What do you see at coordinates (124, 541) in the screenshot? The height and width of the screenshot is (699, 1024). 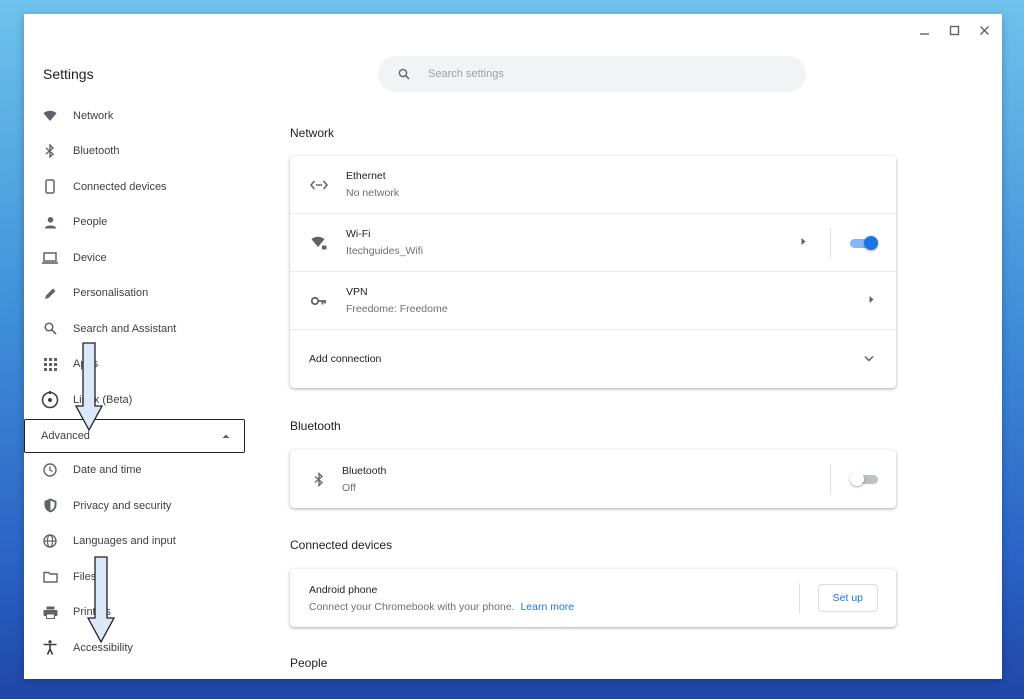 I see `sidebar-item-label: Languages and input` at bounding box center [124, 541].